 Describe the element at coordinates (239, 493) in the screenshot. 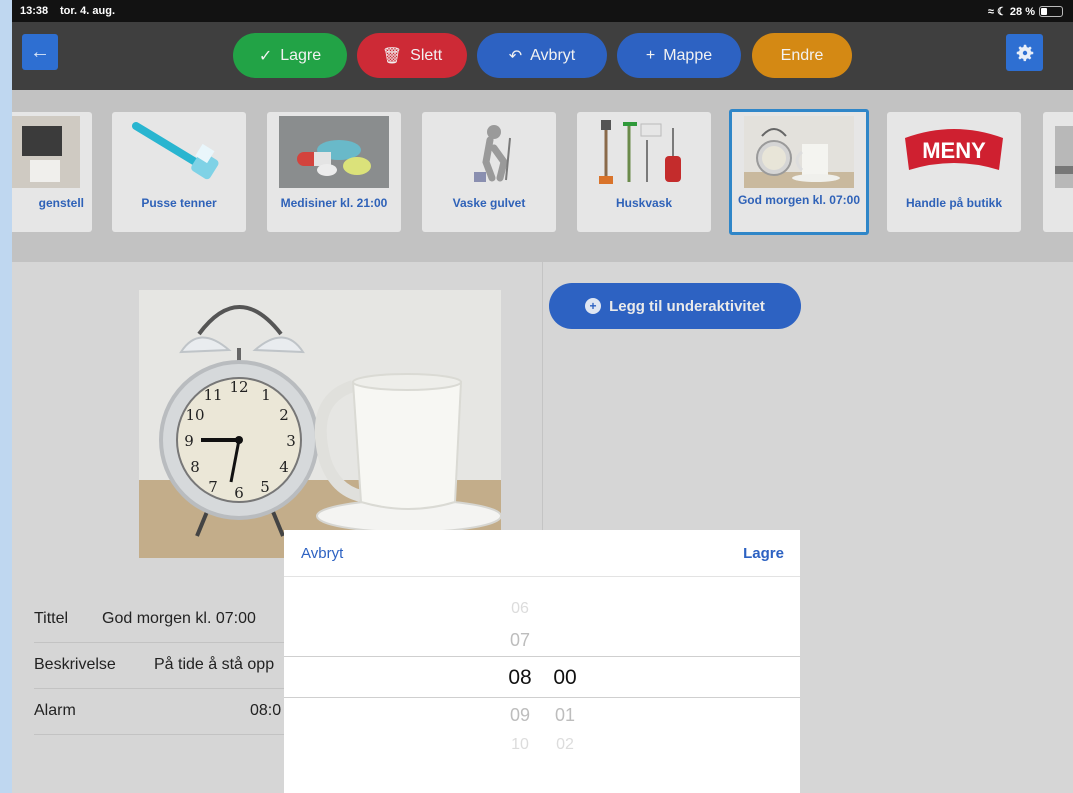

I see `svg-text: 6` at that location.